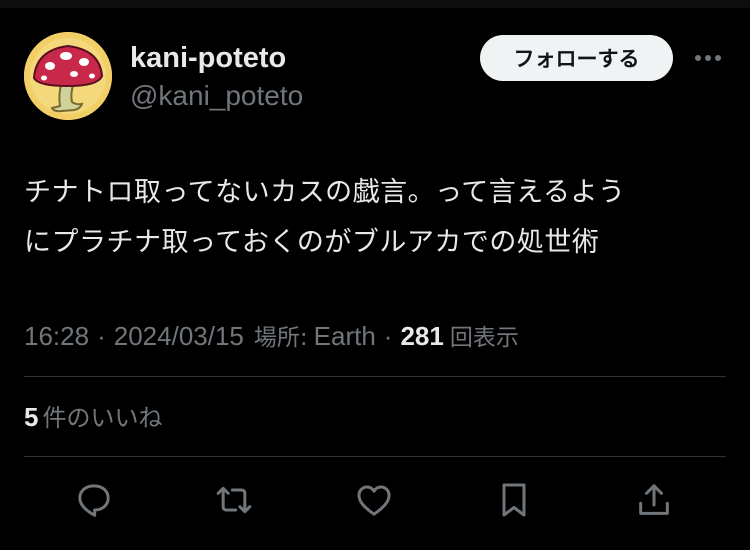  I want to click on like-icon, so click(374, 500).